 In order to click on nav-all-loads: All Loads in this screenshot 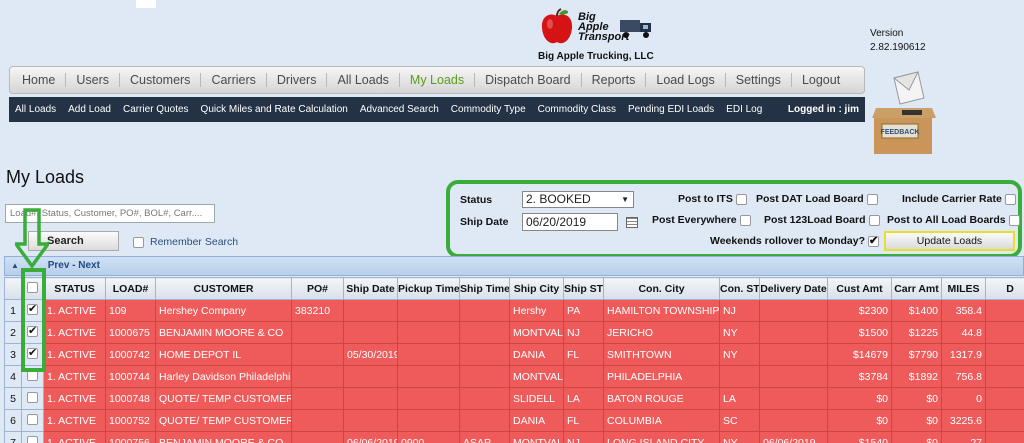, I will do `click(363, 80)`.